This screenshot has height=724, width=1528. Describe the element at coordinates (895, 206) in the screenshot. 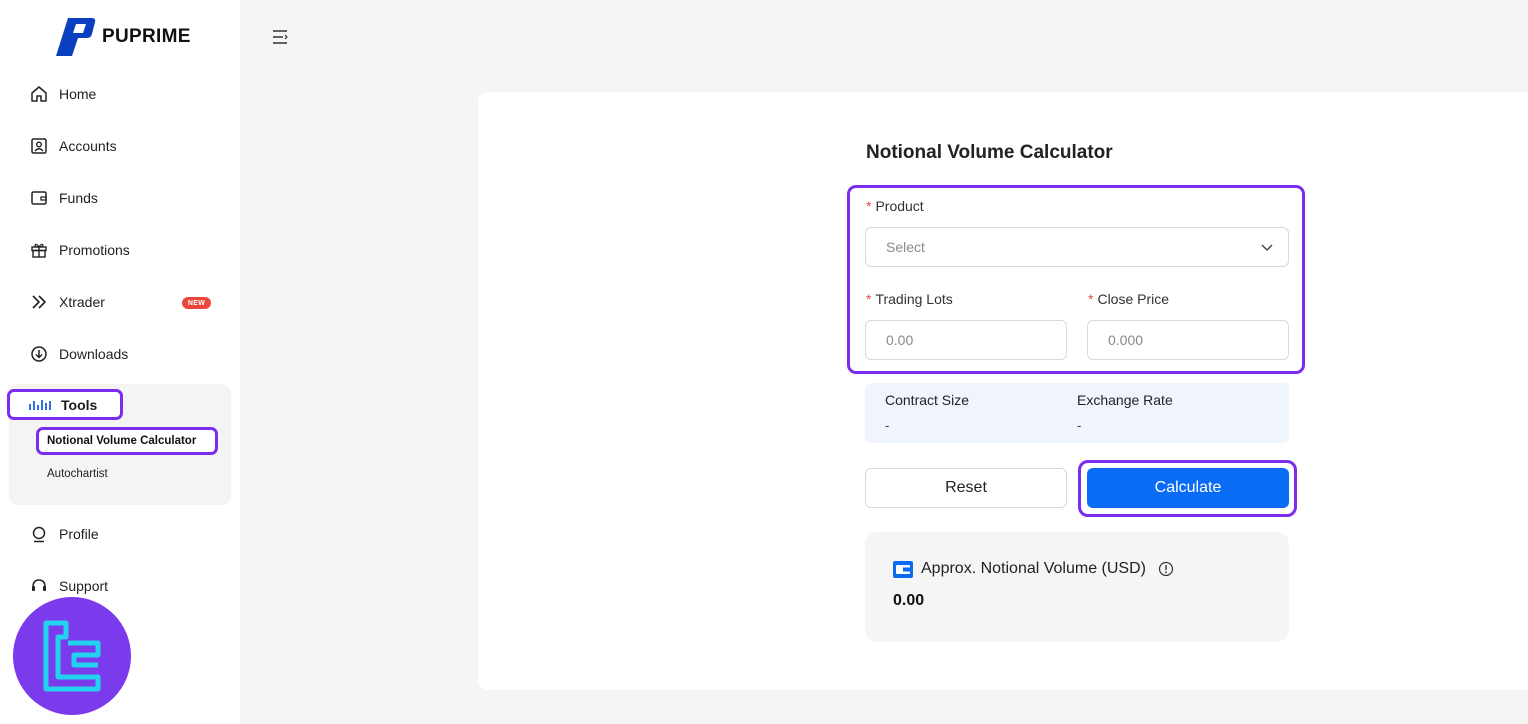

I see `product-label: * Product` at that location.